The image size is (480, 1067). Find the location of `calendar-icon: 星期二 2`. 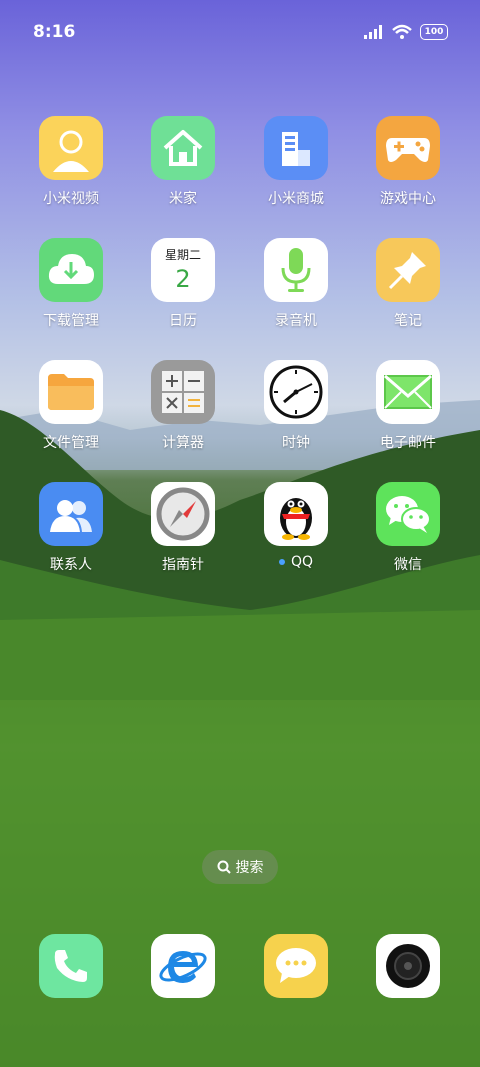

calendar-icon: 星期二 2 is located at coordinates (183, 270).